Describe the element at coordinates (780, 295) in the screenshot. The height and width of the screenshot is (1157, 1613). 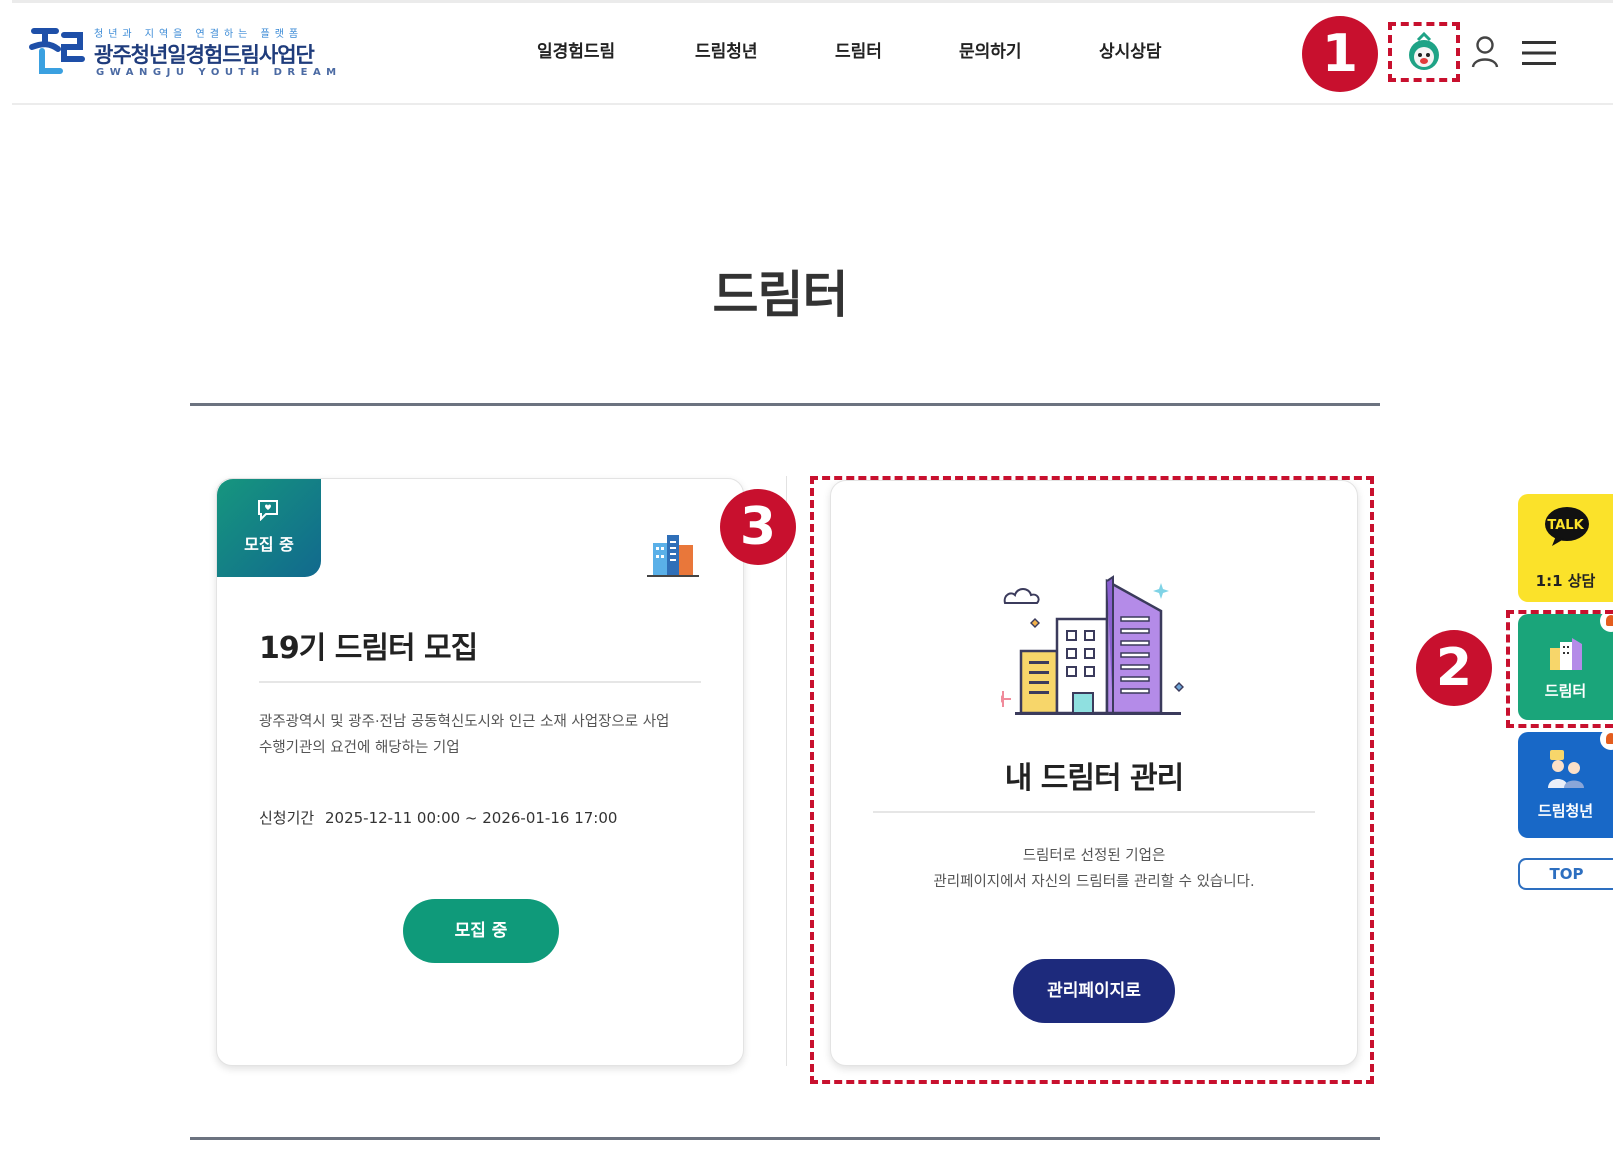
I see `page-title: 드림터` at that location.